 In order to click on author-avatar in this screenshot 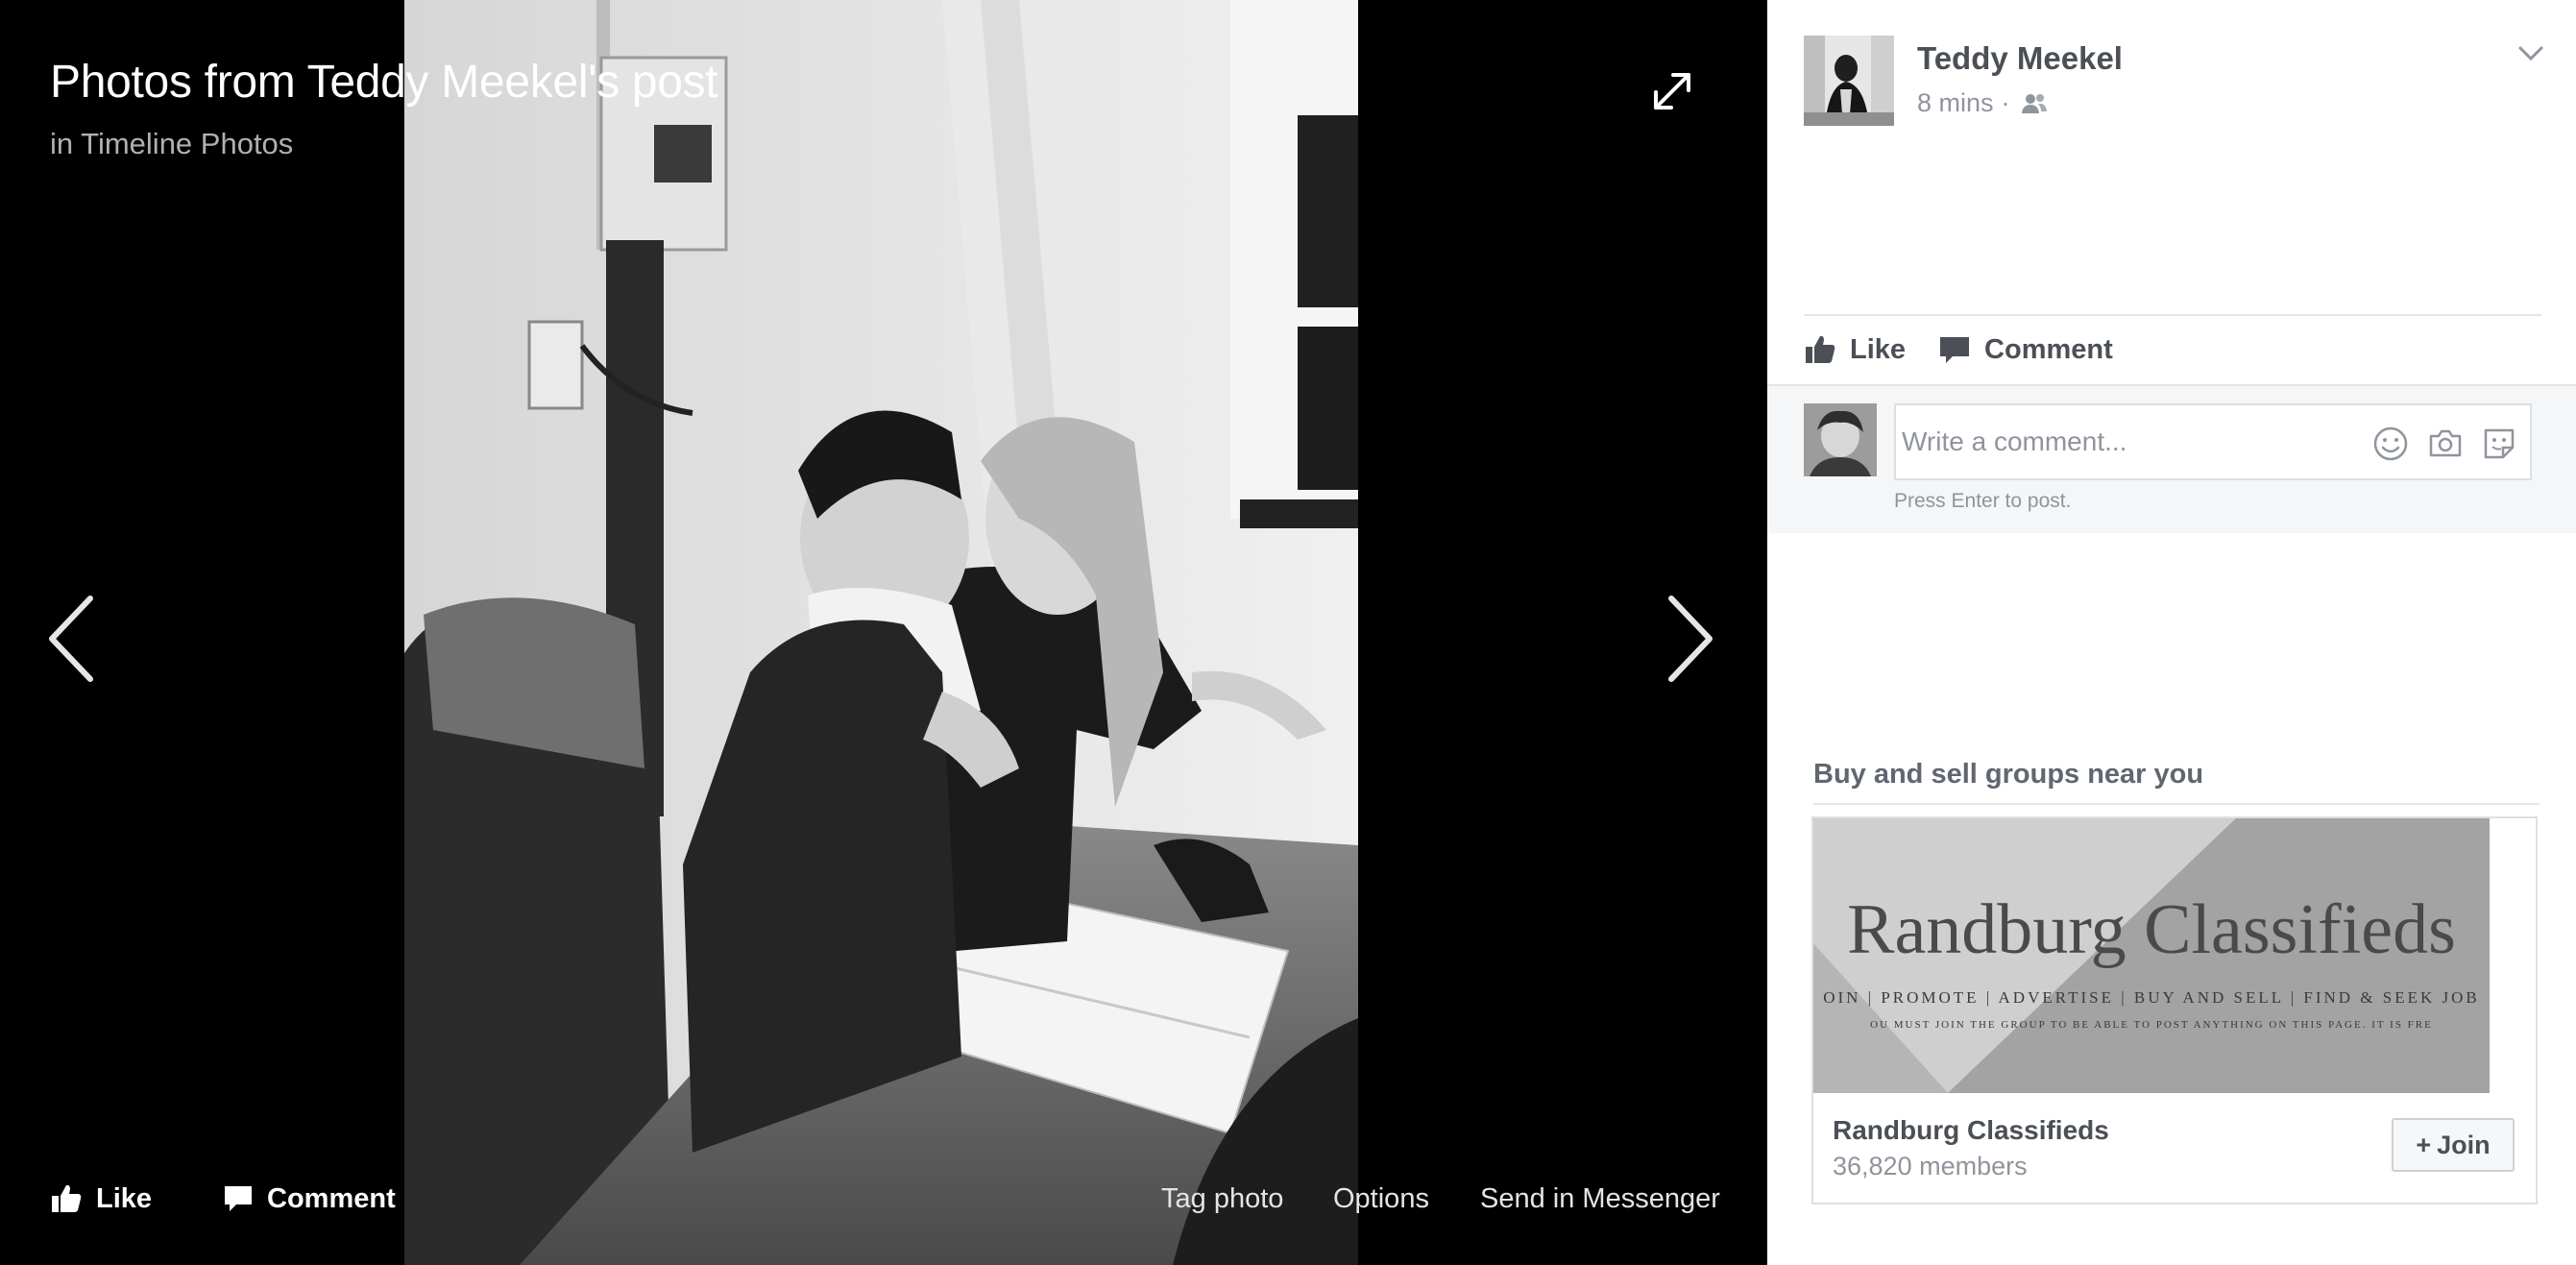, I will do `click(1849, 81)`.